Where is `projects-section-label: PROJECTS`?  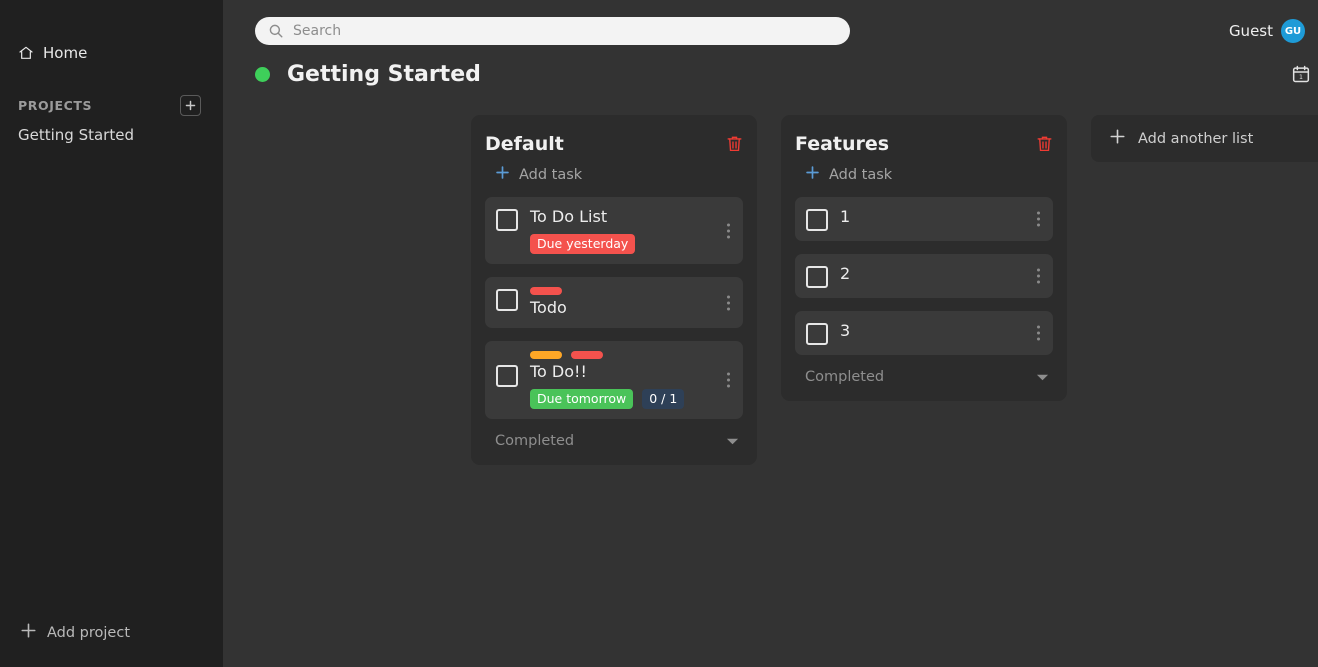 projects-section-label: PROJECTS is located at coordinates (55, 105).